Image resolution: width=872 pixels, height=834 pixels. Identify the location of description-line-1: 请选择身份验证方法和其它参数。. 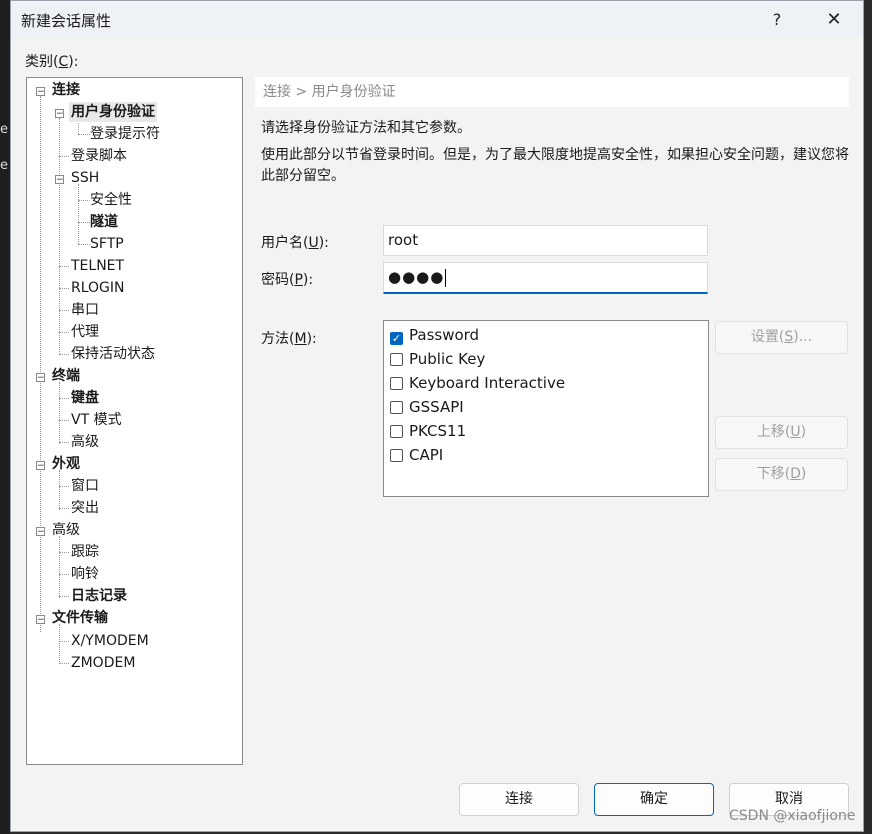
(366, 128).